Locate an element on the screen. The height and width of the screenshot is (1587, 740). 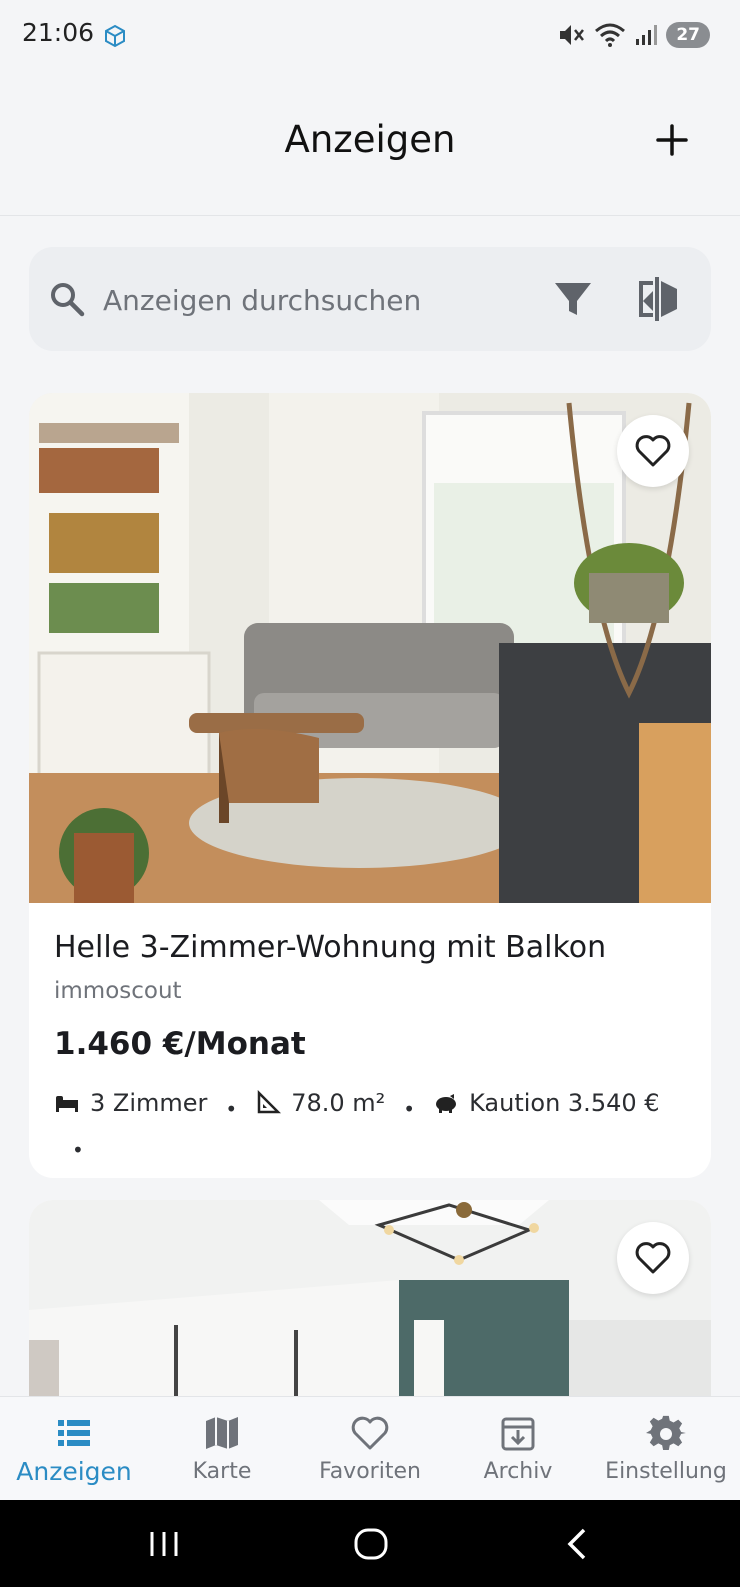
ruler-icon is located at coordinates (269, 1102).